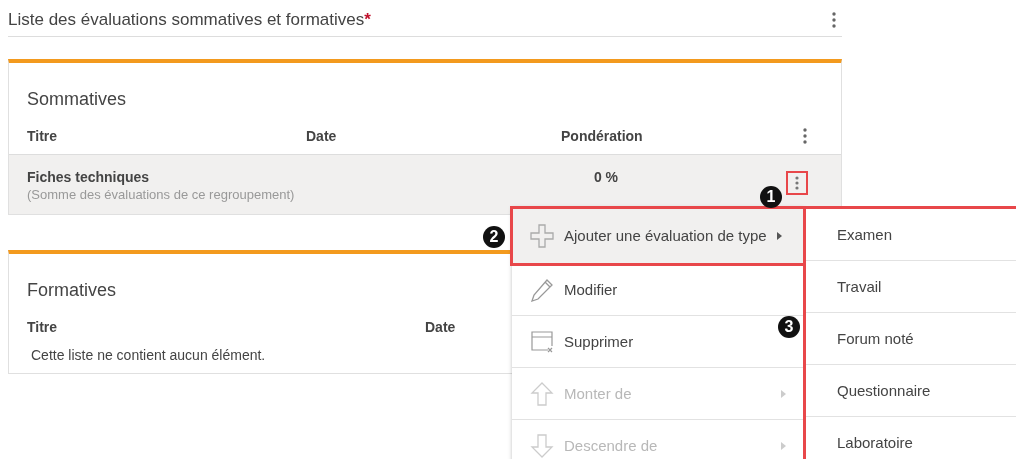 This screenshot has width=1016, height=459. I want to click on window-delete-icon, so click(542, 341).